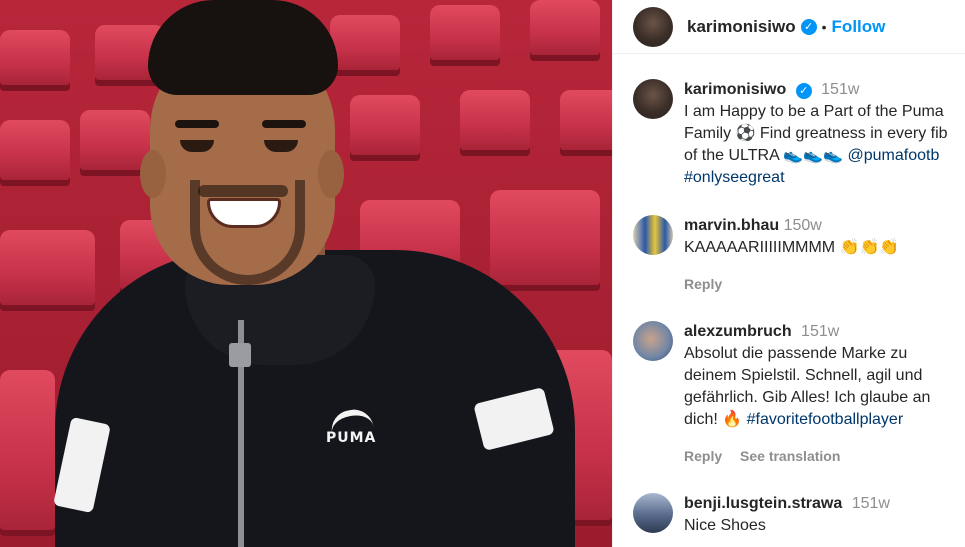 The height and width of the screenshot is (547, 965). What do you see at coordinates (766, 155) in the screenshot?
I see `caption-line-3: of the ULTRA 👟👟👟` at bounding box center [766, 155].